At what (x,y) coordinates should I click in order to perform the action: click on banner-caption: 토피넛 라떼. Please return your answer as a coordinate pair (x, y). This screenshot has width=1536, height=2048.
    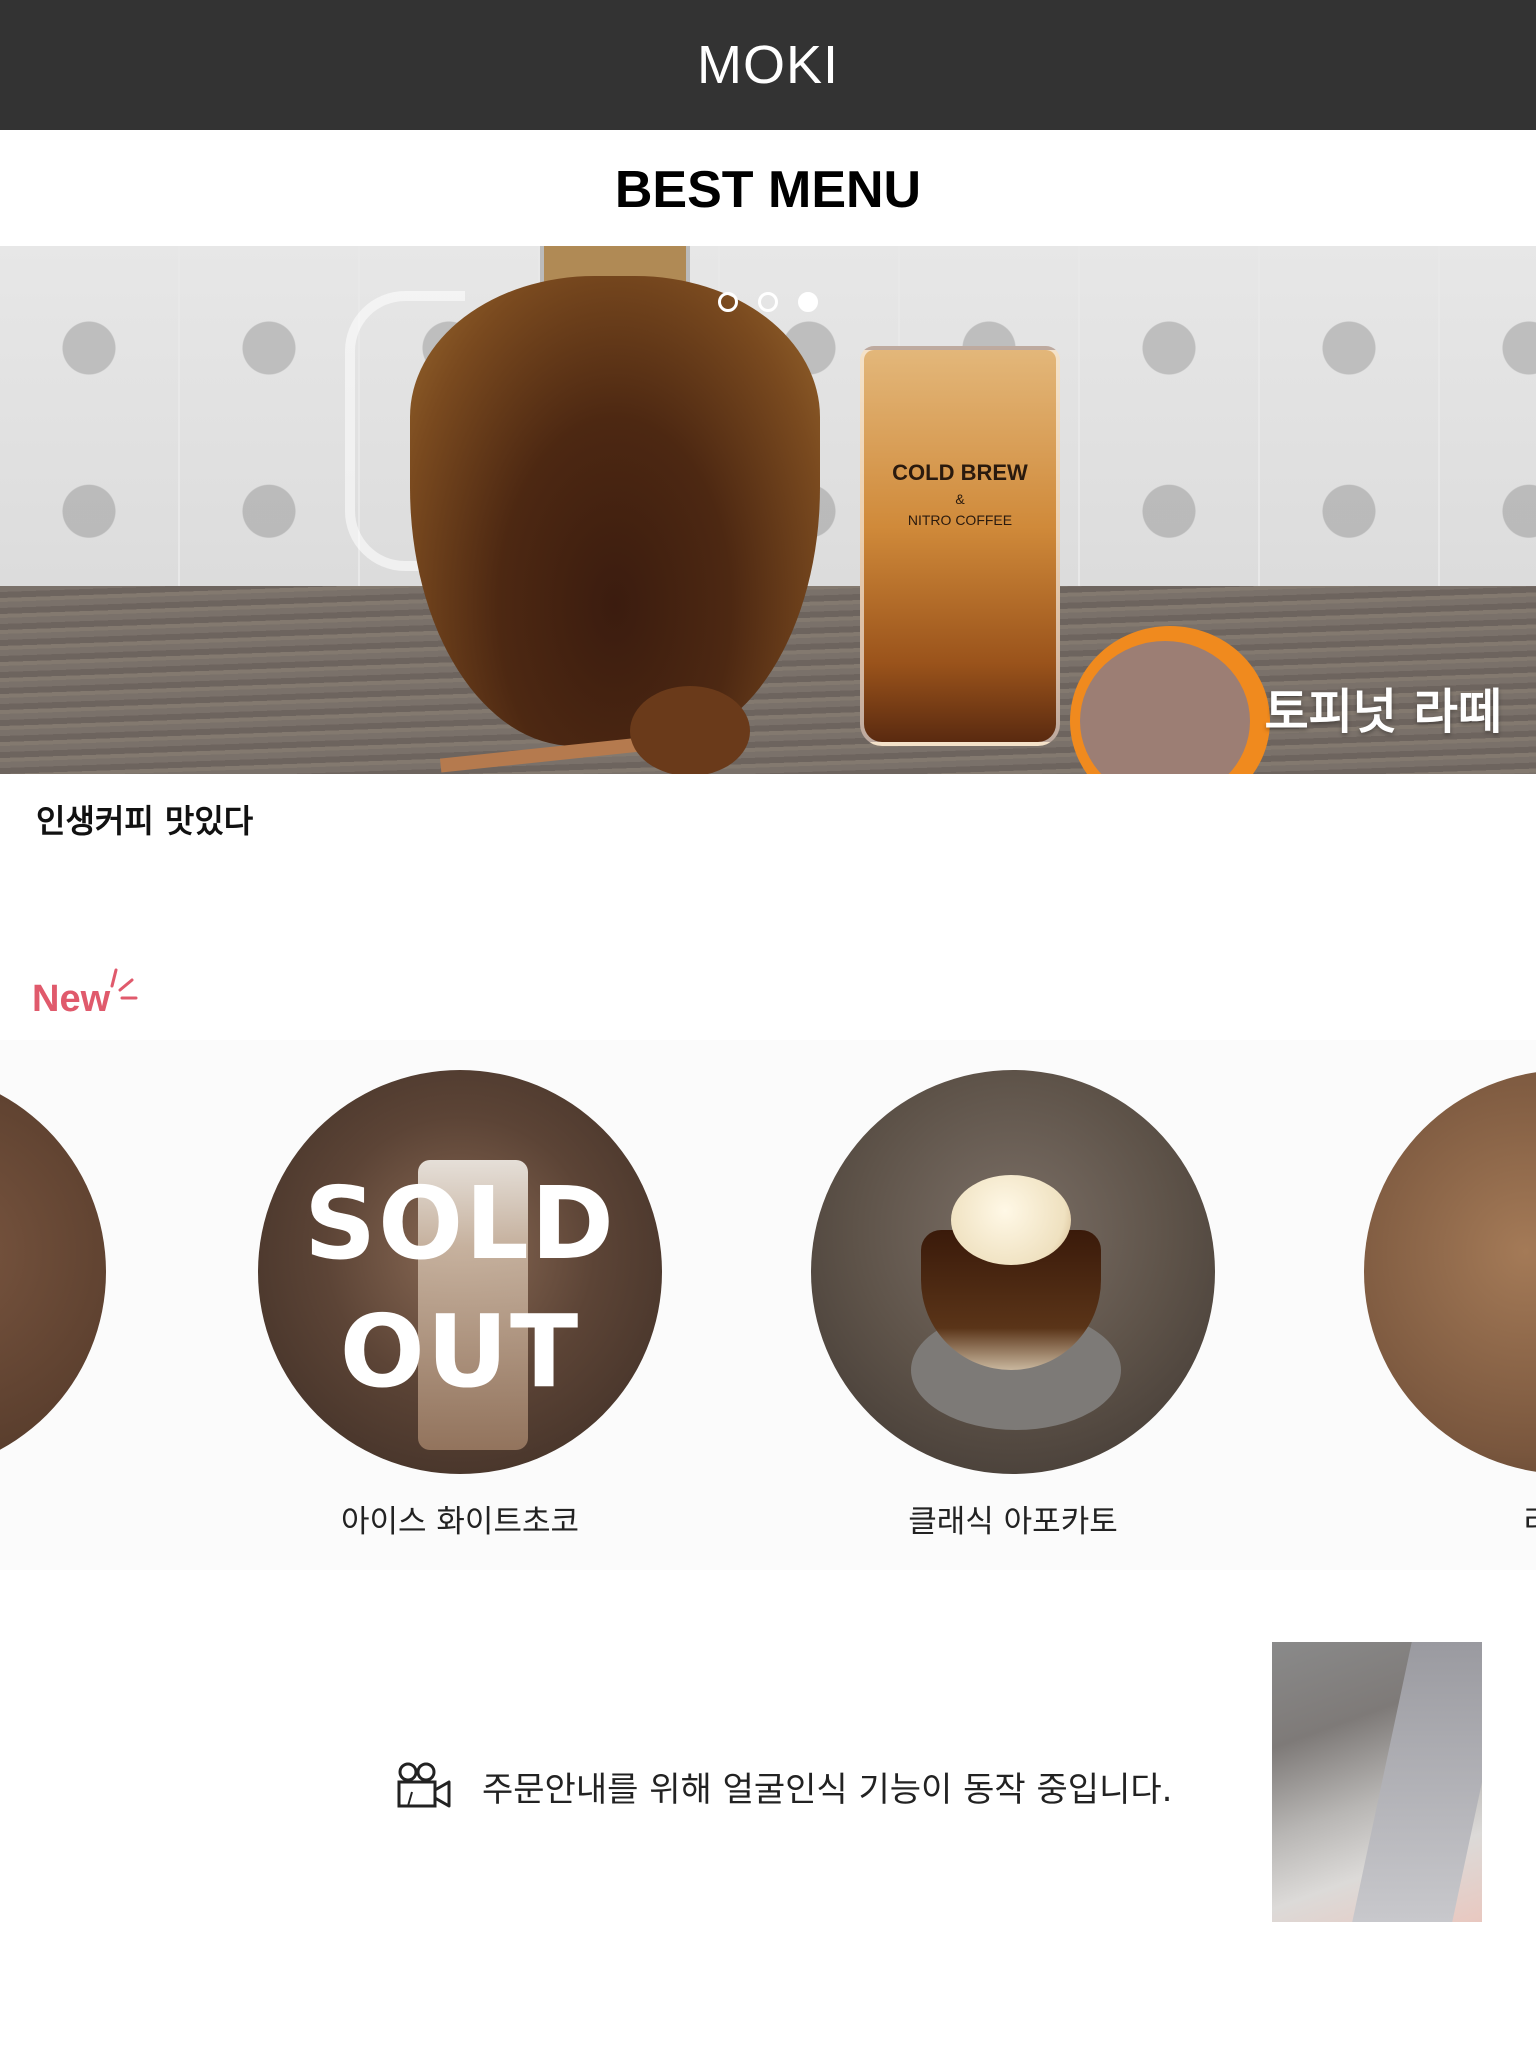
    Looking at the image, I should click on (1383, 712).